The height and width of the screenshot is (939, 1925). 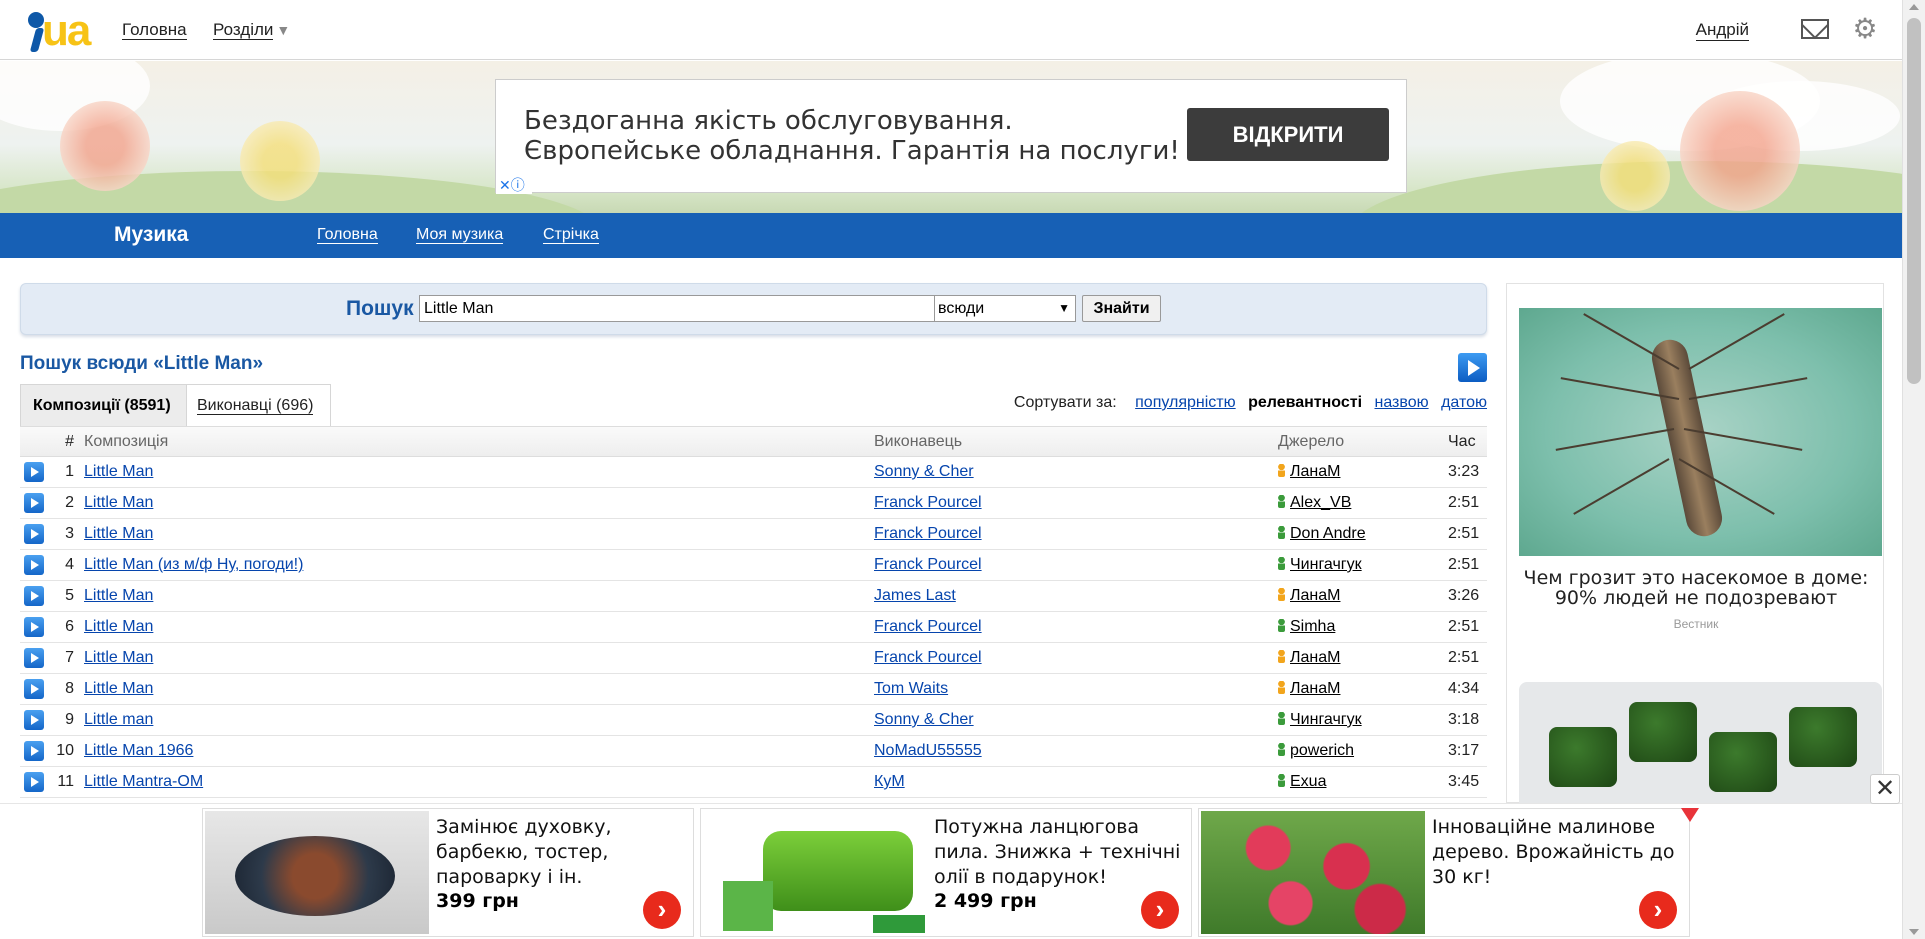 I want to click on sort-by-relevance: релевантності, so click(x=1305, y=402).